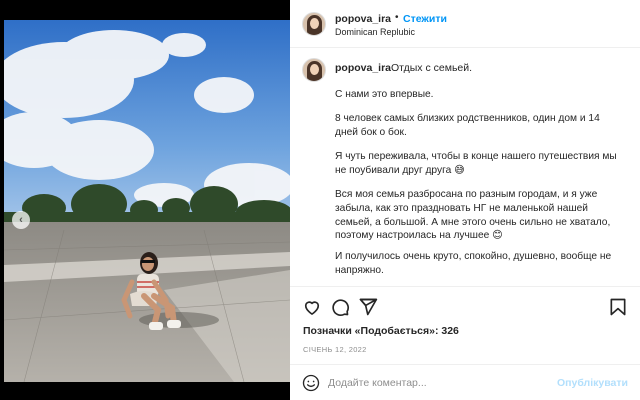  What do you see at coordinates (312, 307) in the screenshot?
I see `heart-icon` at bounding box center [312, 307].